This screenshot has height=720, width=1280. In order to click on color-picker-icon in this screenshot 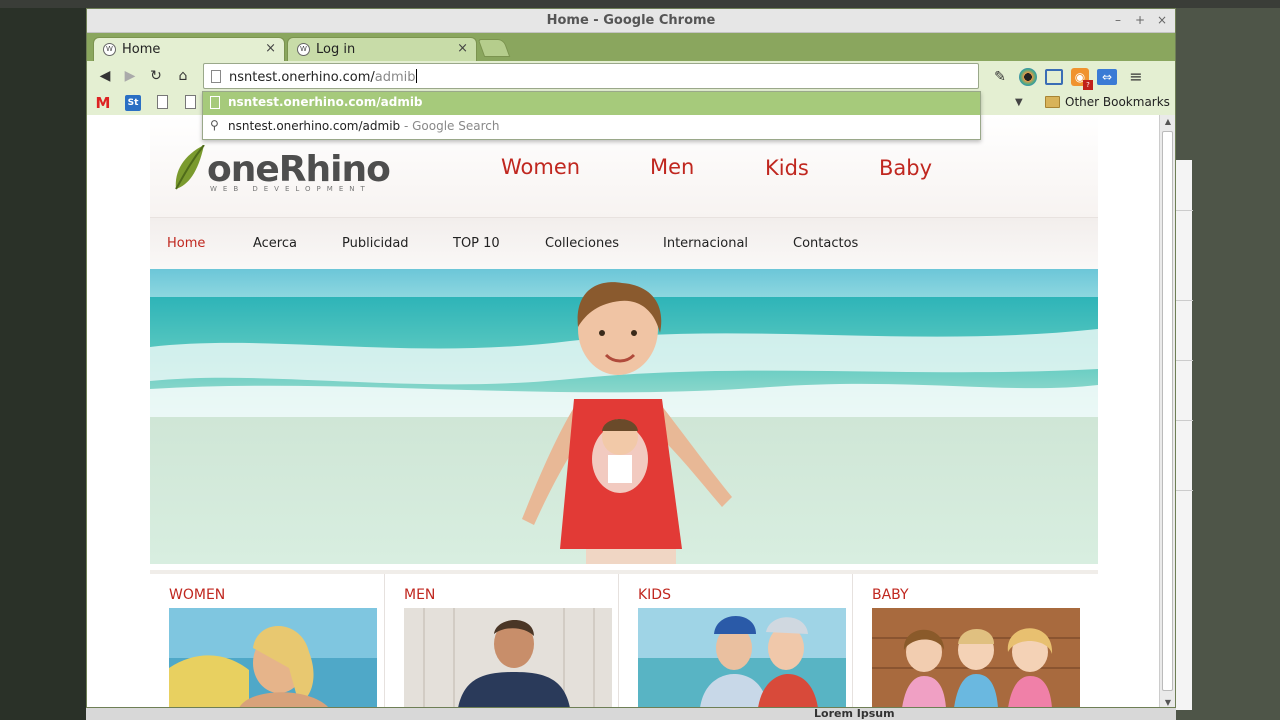, I will do `click(1028, 77)`.